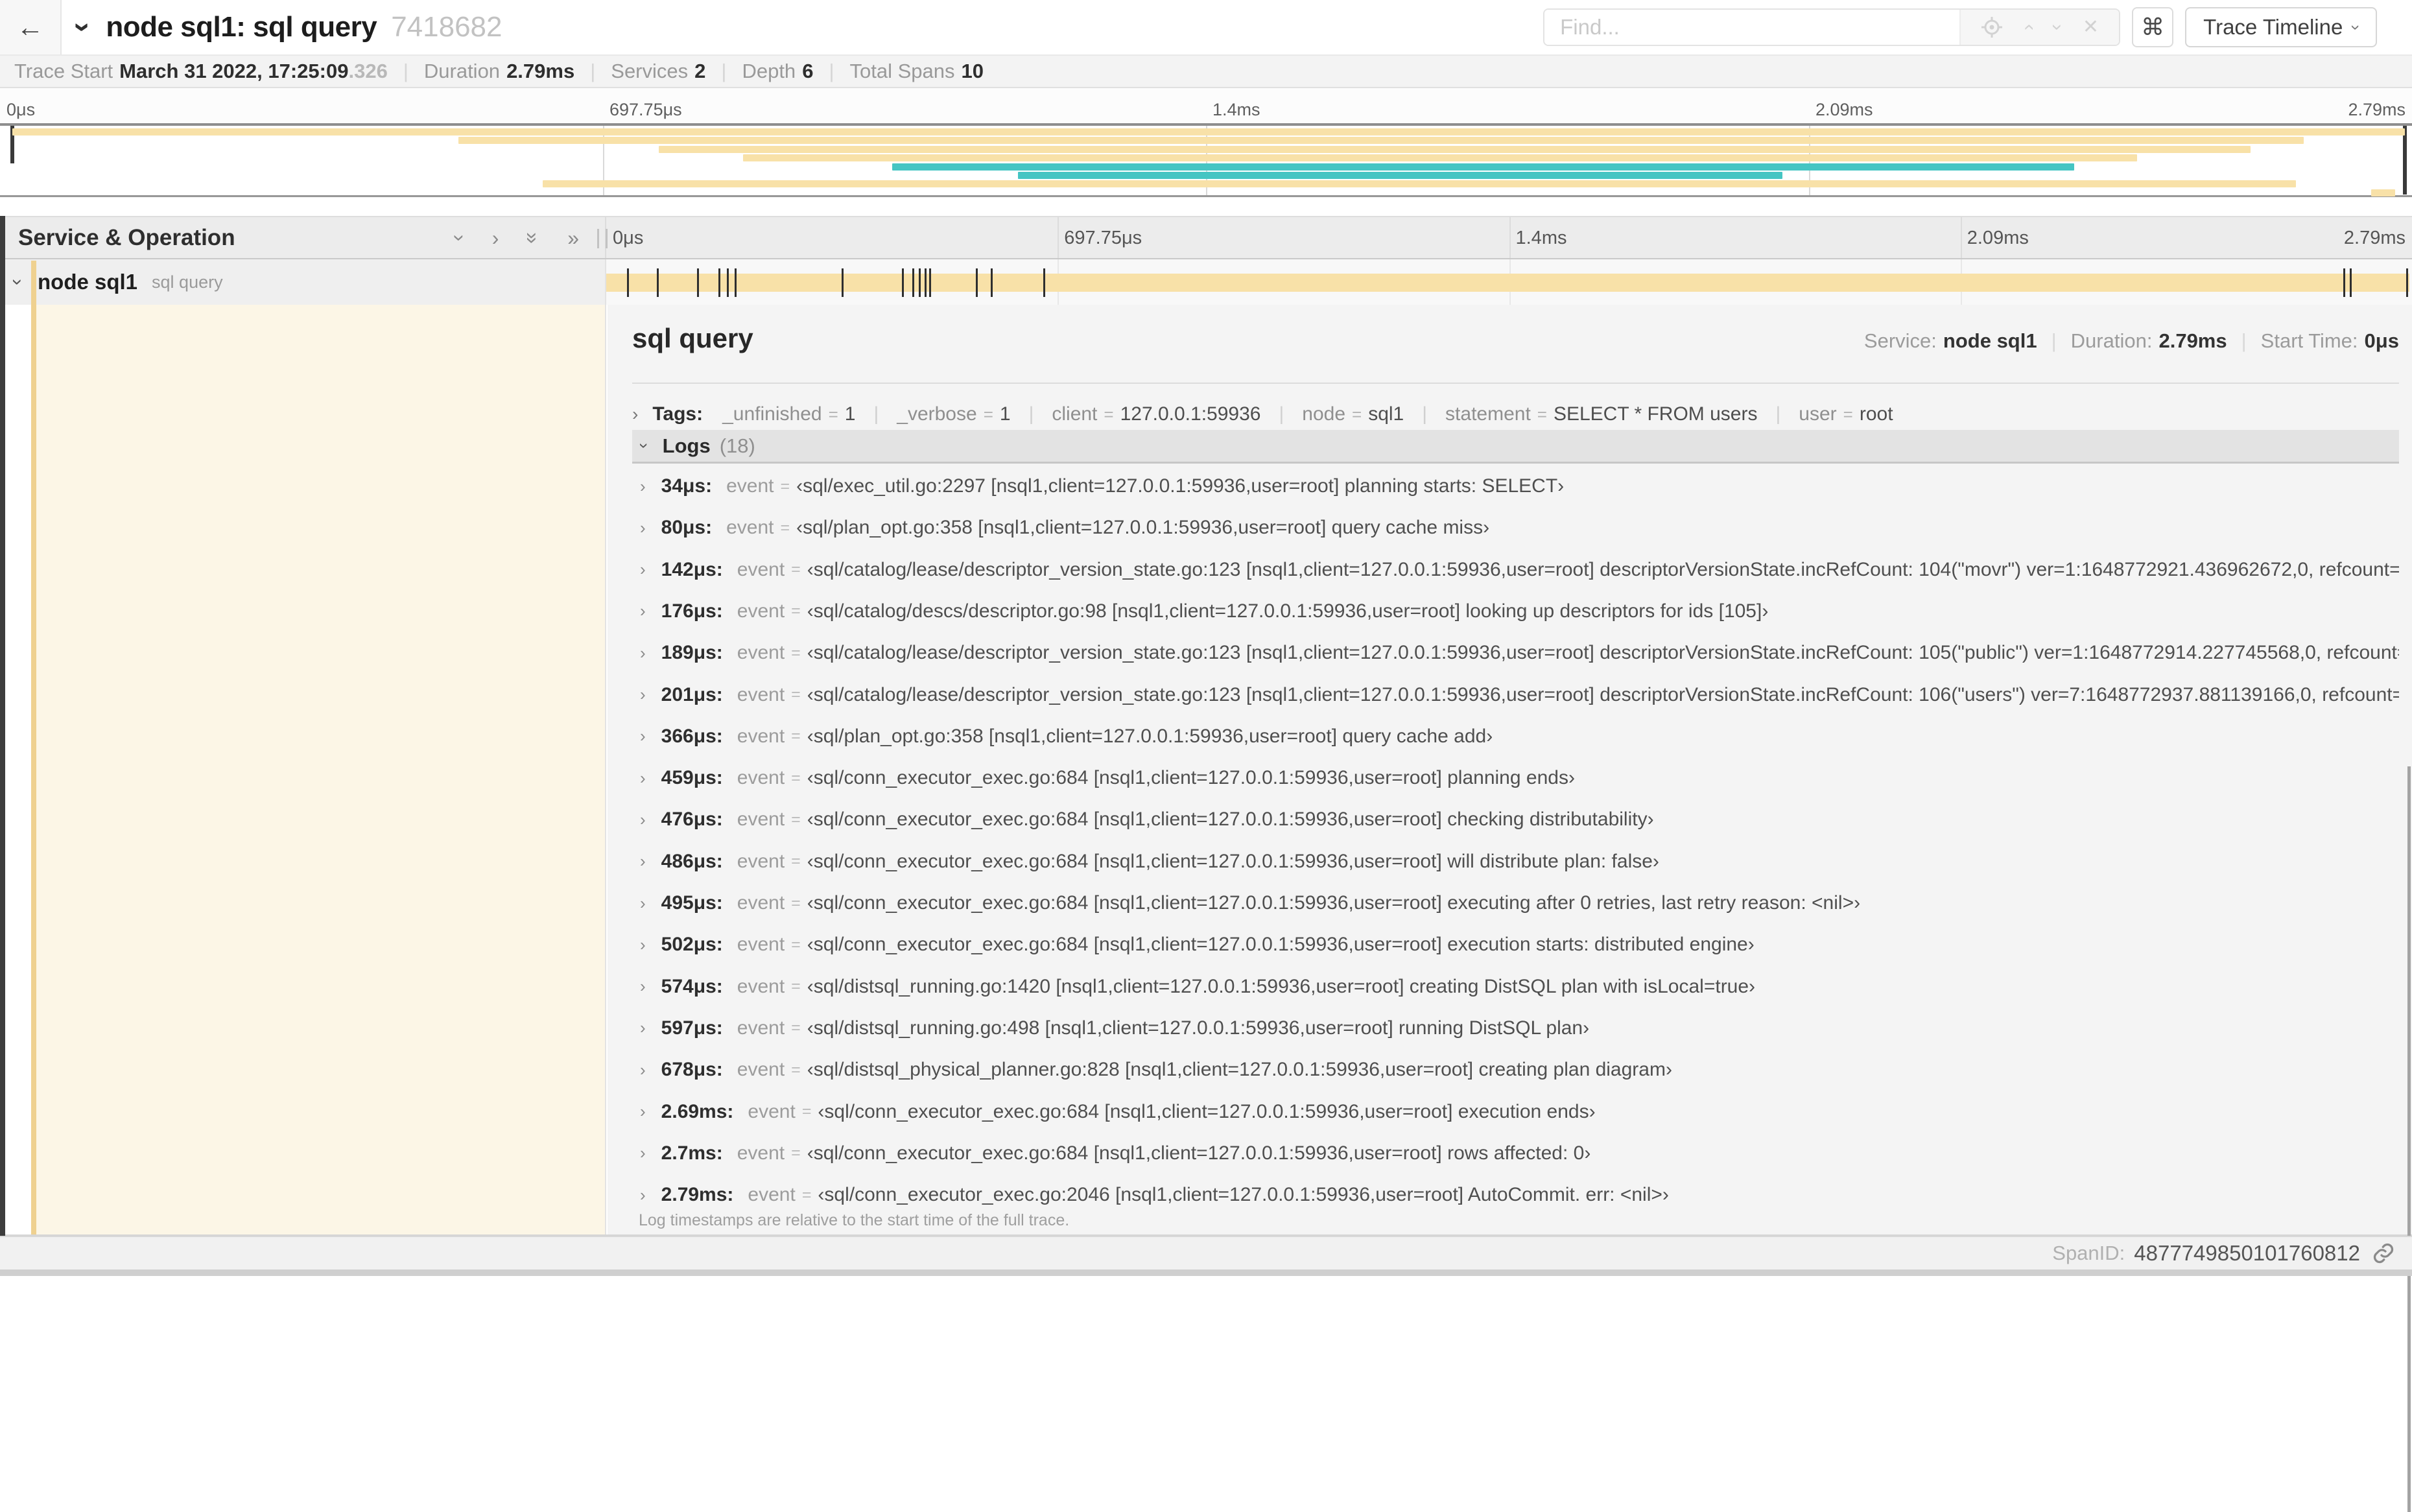 This screenshot has height=1512, width=2412. Describe the element at coordinates (3, 726) in the screenshot. I see `left-scroll-indicator` at that location.